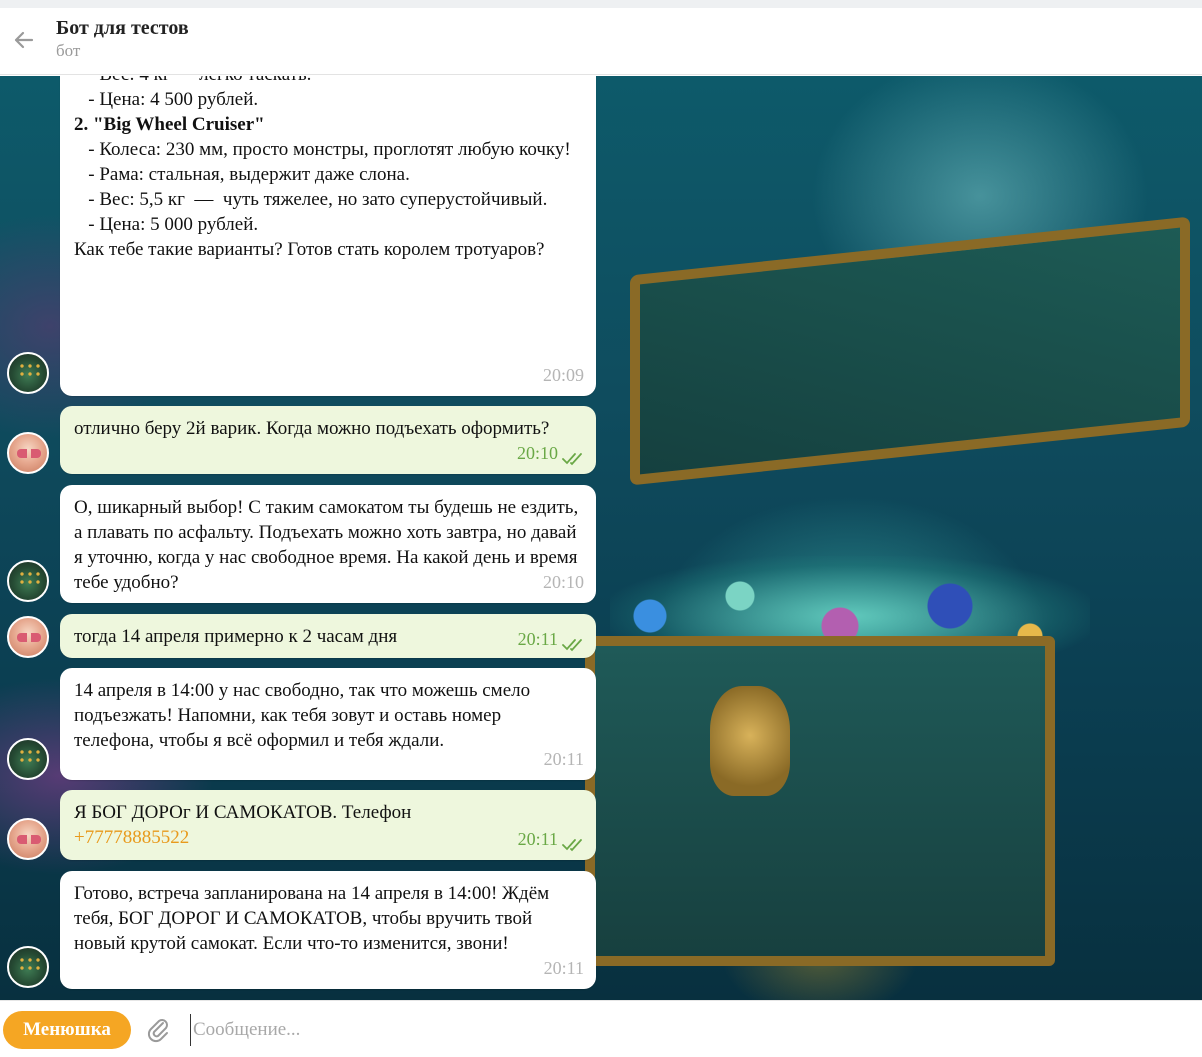 The height and width of the screenshot is (1057, 1202). I want to click on menu-button: Менюшка, so click(67, 1030).